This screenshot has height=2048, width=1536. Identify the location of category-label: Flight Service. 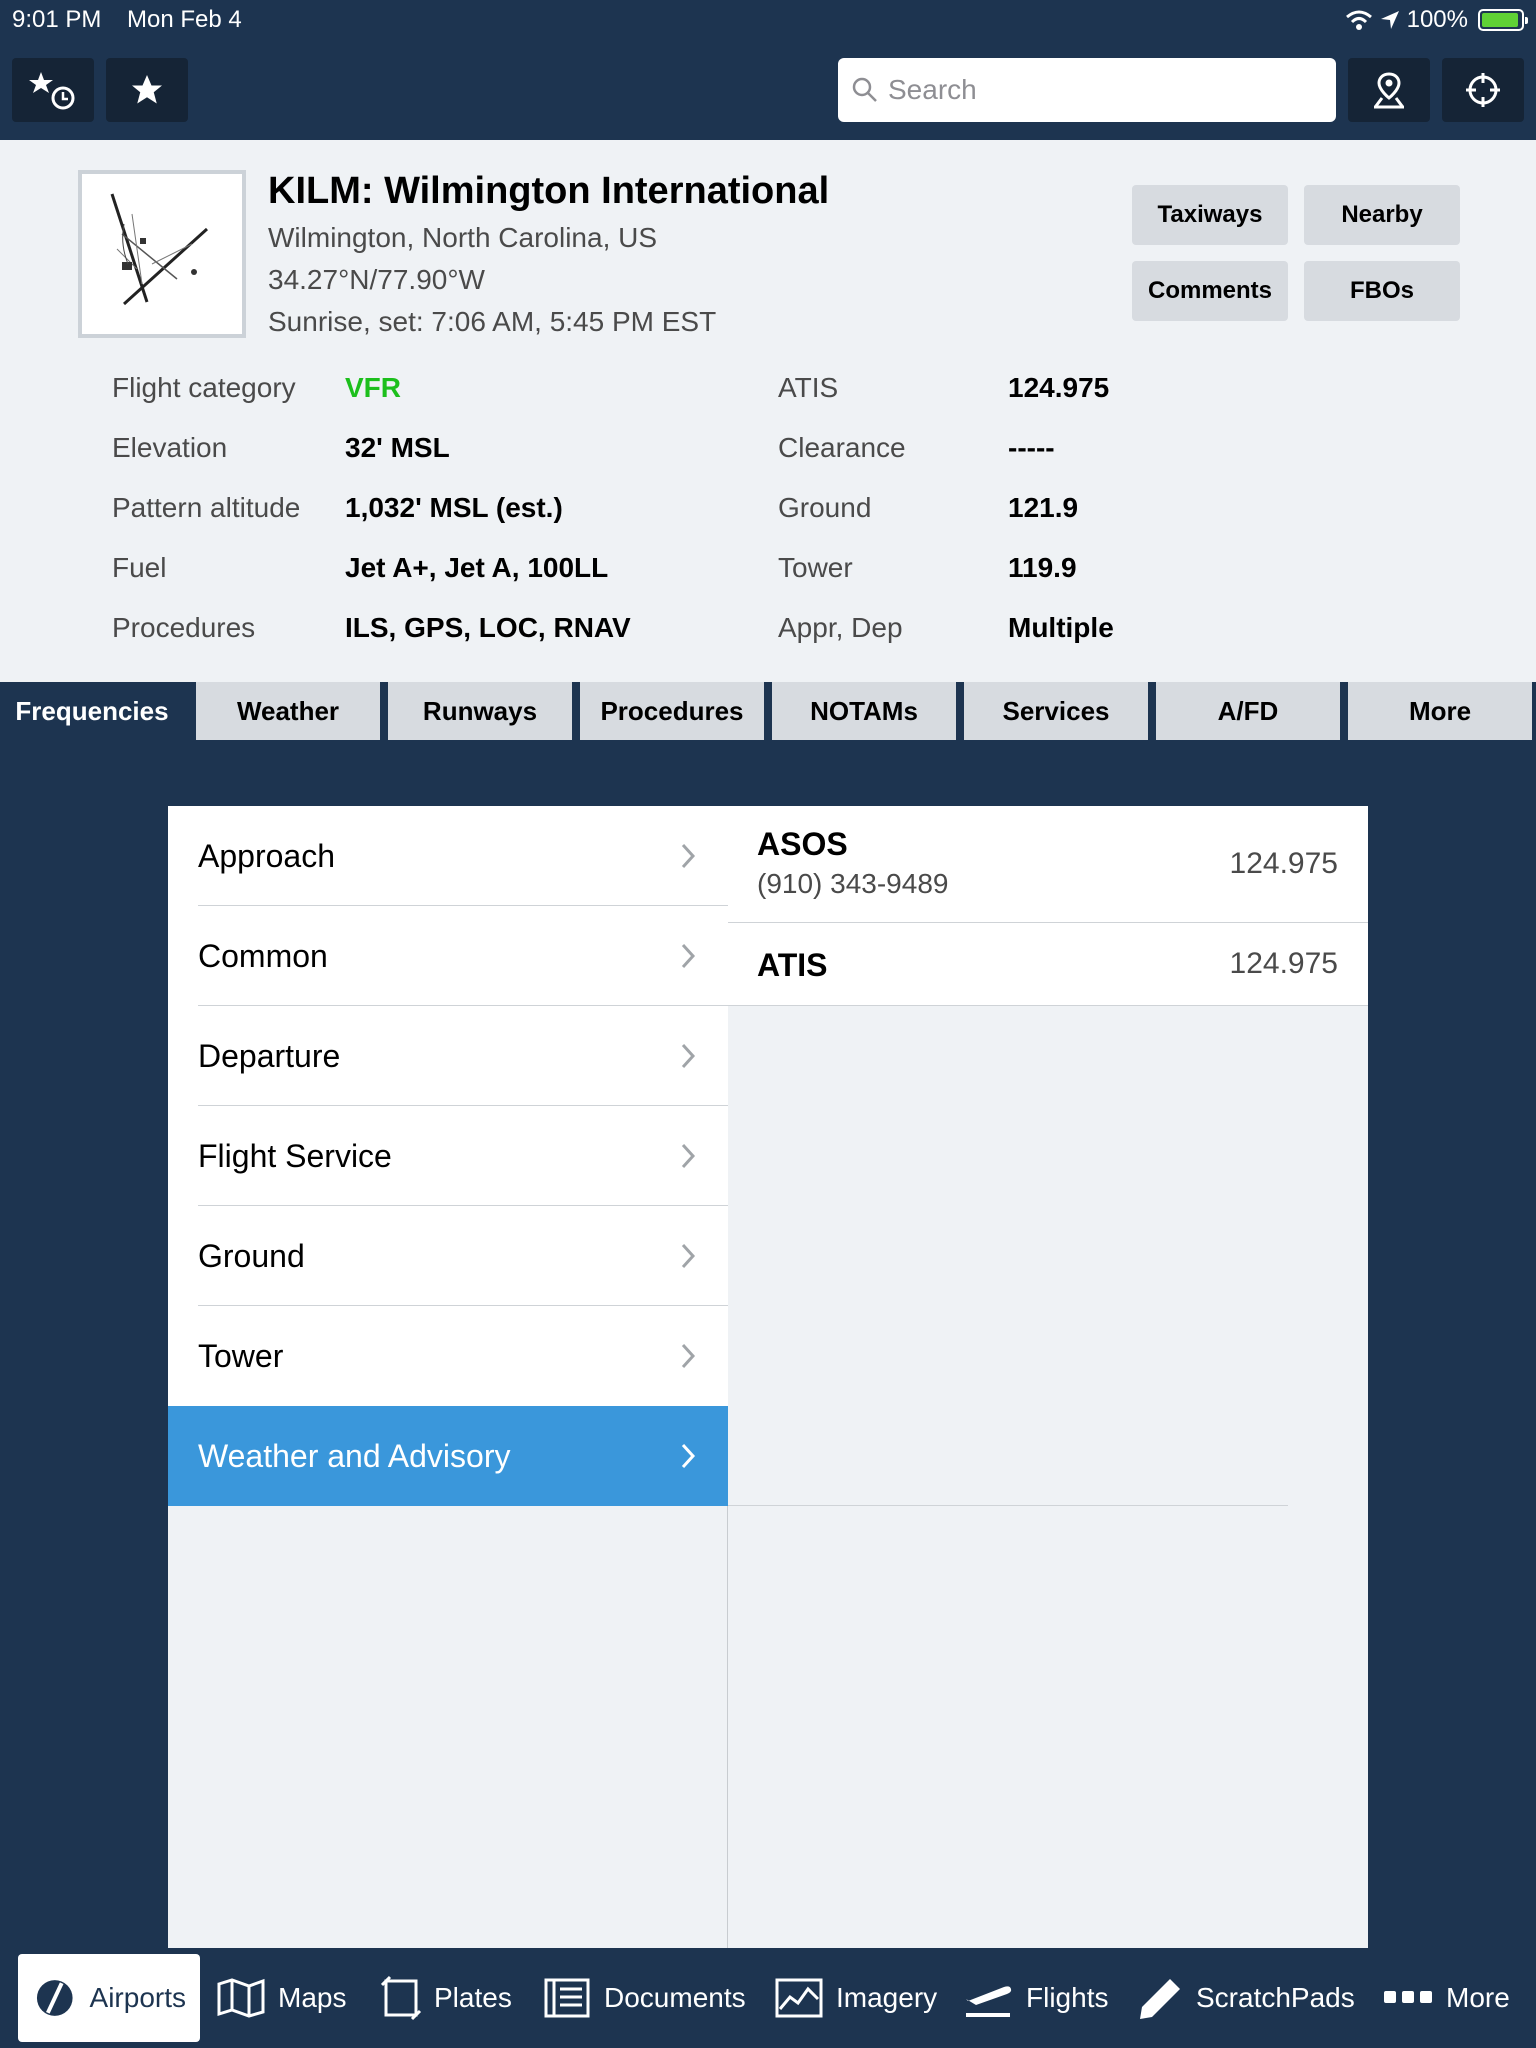
(295, 1155).